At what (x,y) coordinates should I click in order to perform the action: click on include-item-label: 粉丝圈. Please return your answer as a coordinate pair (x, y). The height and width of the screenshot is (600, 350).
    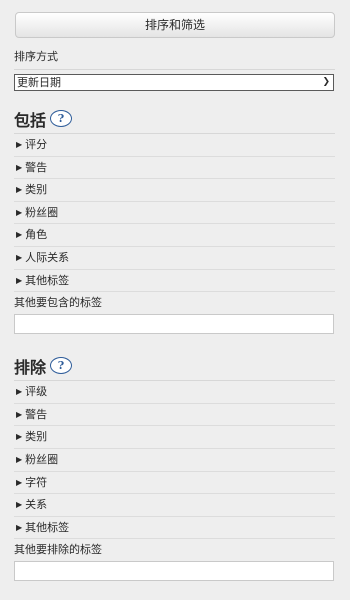
    Looking at the image, I should click on (42, 212).